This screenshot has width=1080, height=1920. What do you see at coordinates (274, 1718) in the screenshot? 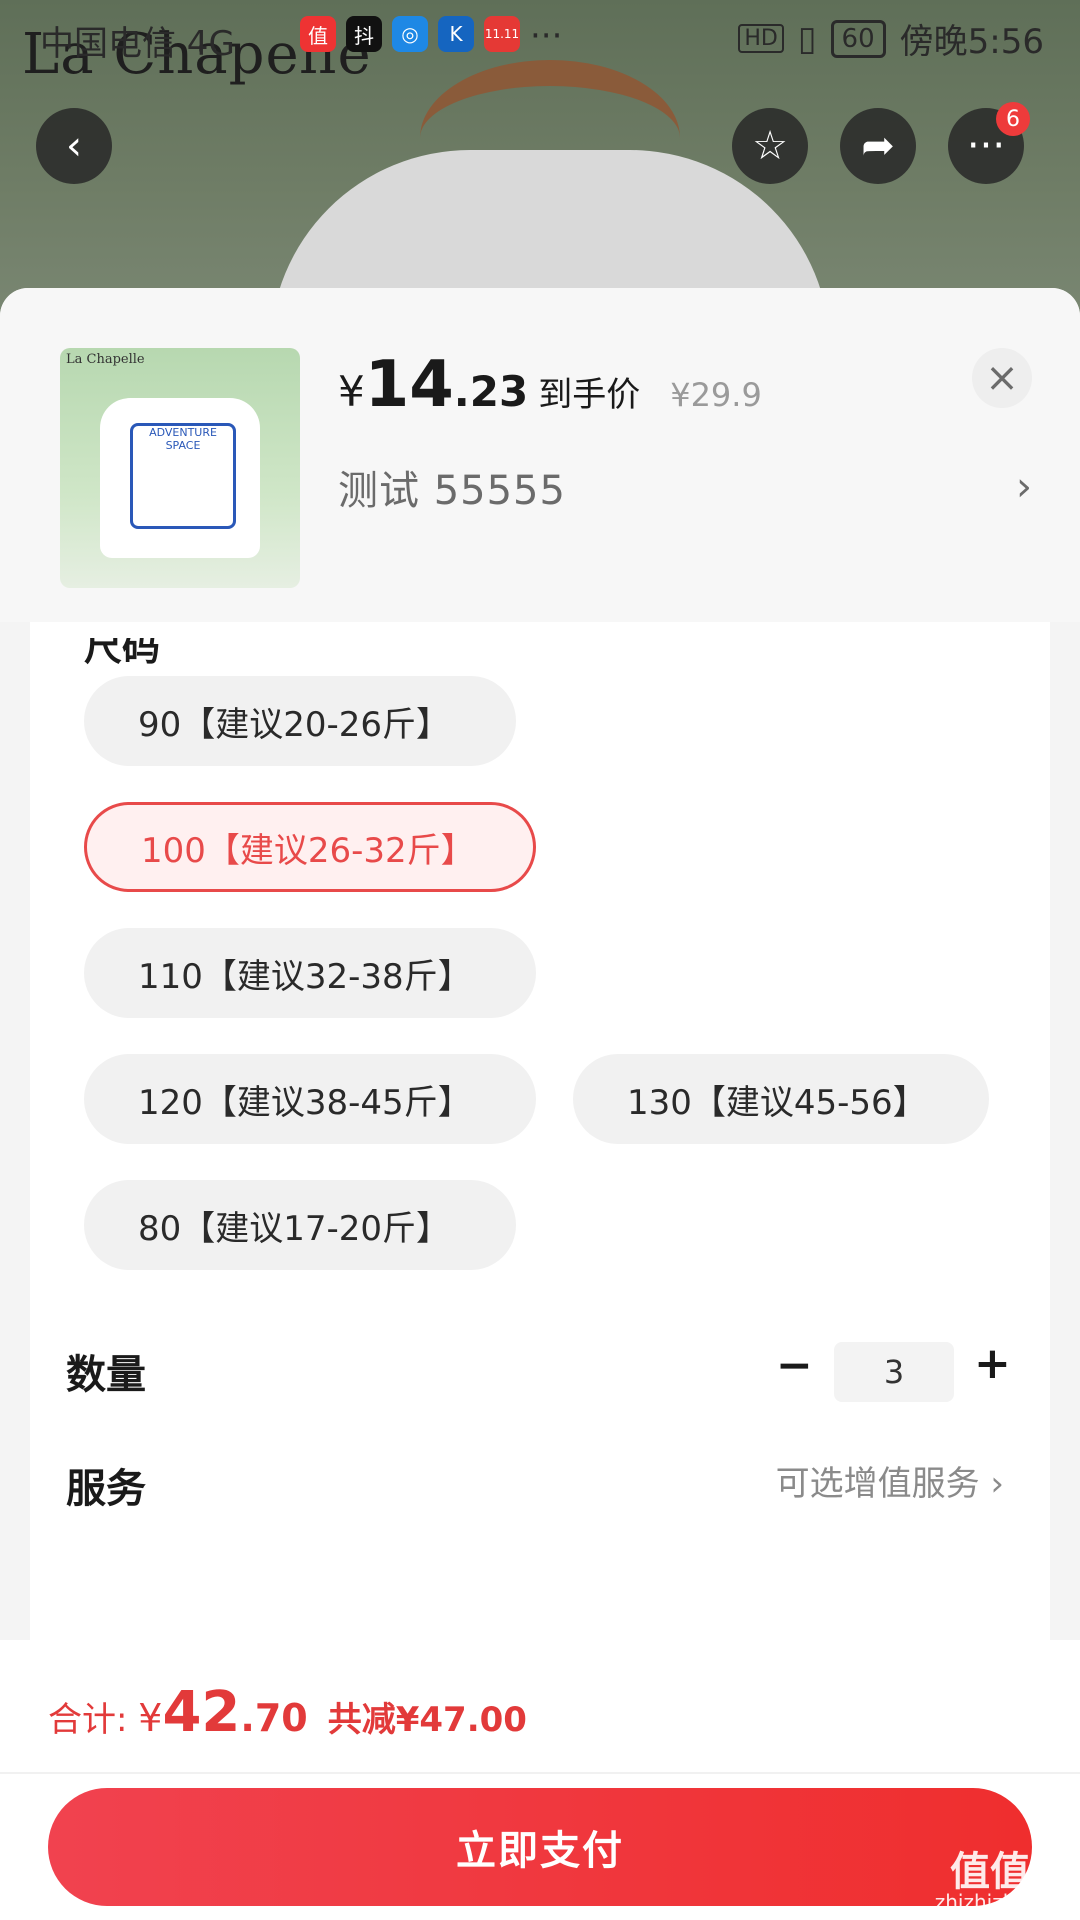
I see `total-decimal: .70` at bounding box center [274, 1718].